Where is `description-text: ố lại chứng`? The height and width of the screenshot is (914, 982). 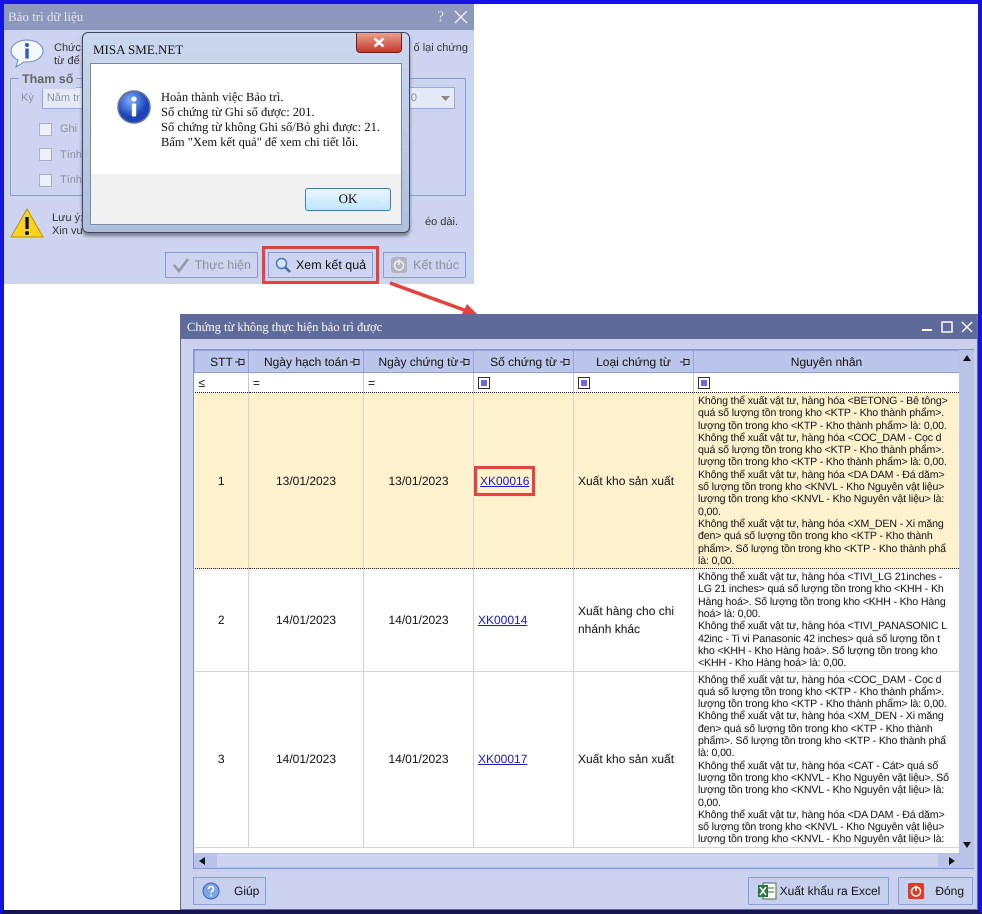 description-text: ố lại chứng is located at coordinates (441, 48).